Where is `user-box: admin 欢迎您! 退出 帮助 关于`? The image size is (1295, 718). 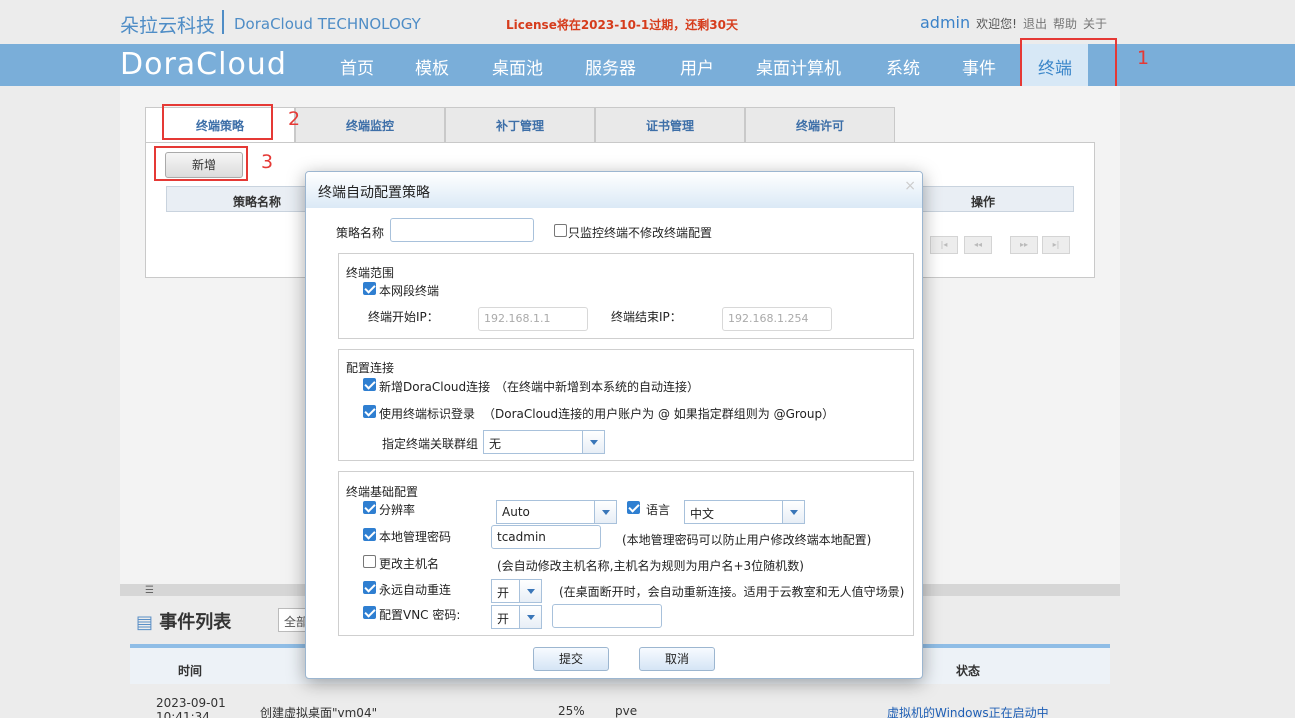
user-box: admin 欢迎您! 退出 帮助 关于 is located at coordinates (1013, 22).